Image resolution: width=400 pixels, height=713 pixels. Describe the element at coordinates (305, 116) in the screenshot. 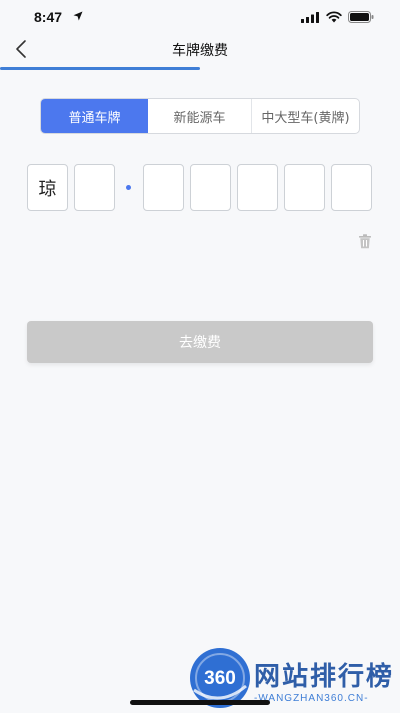

I see `tab-large-vehicle: 中大型车(黄牌)` at that location.